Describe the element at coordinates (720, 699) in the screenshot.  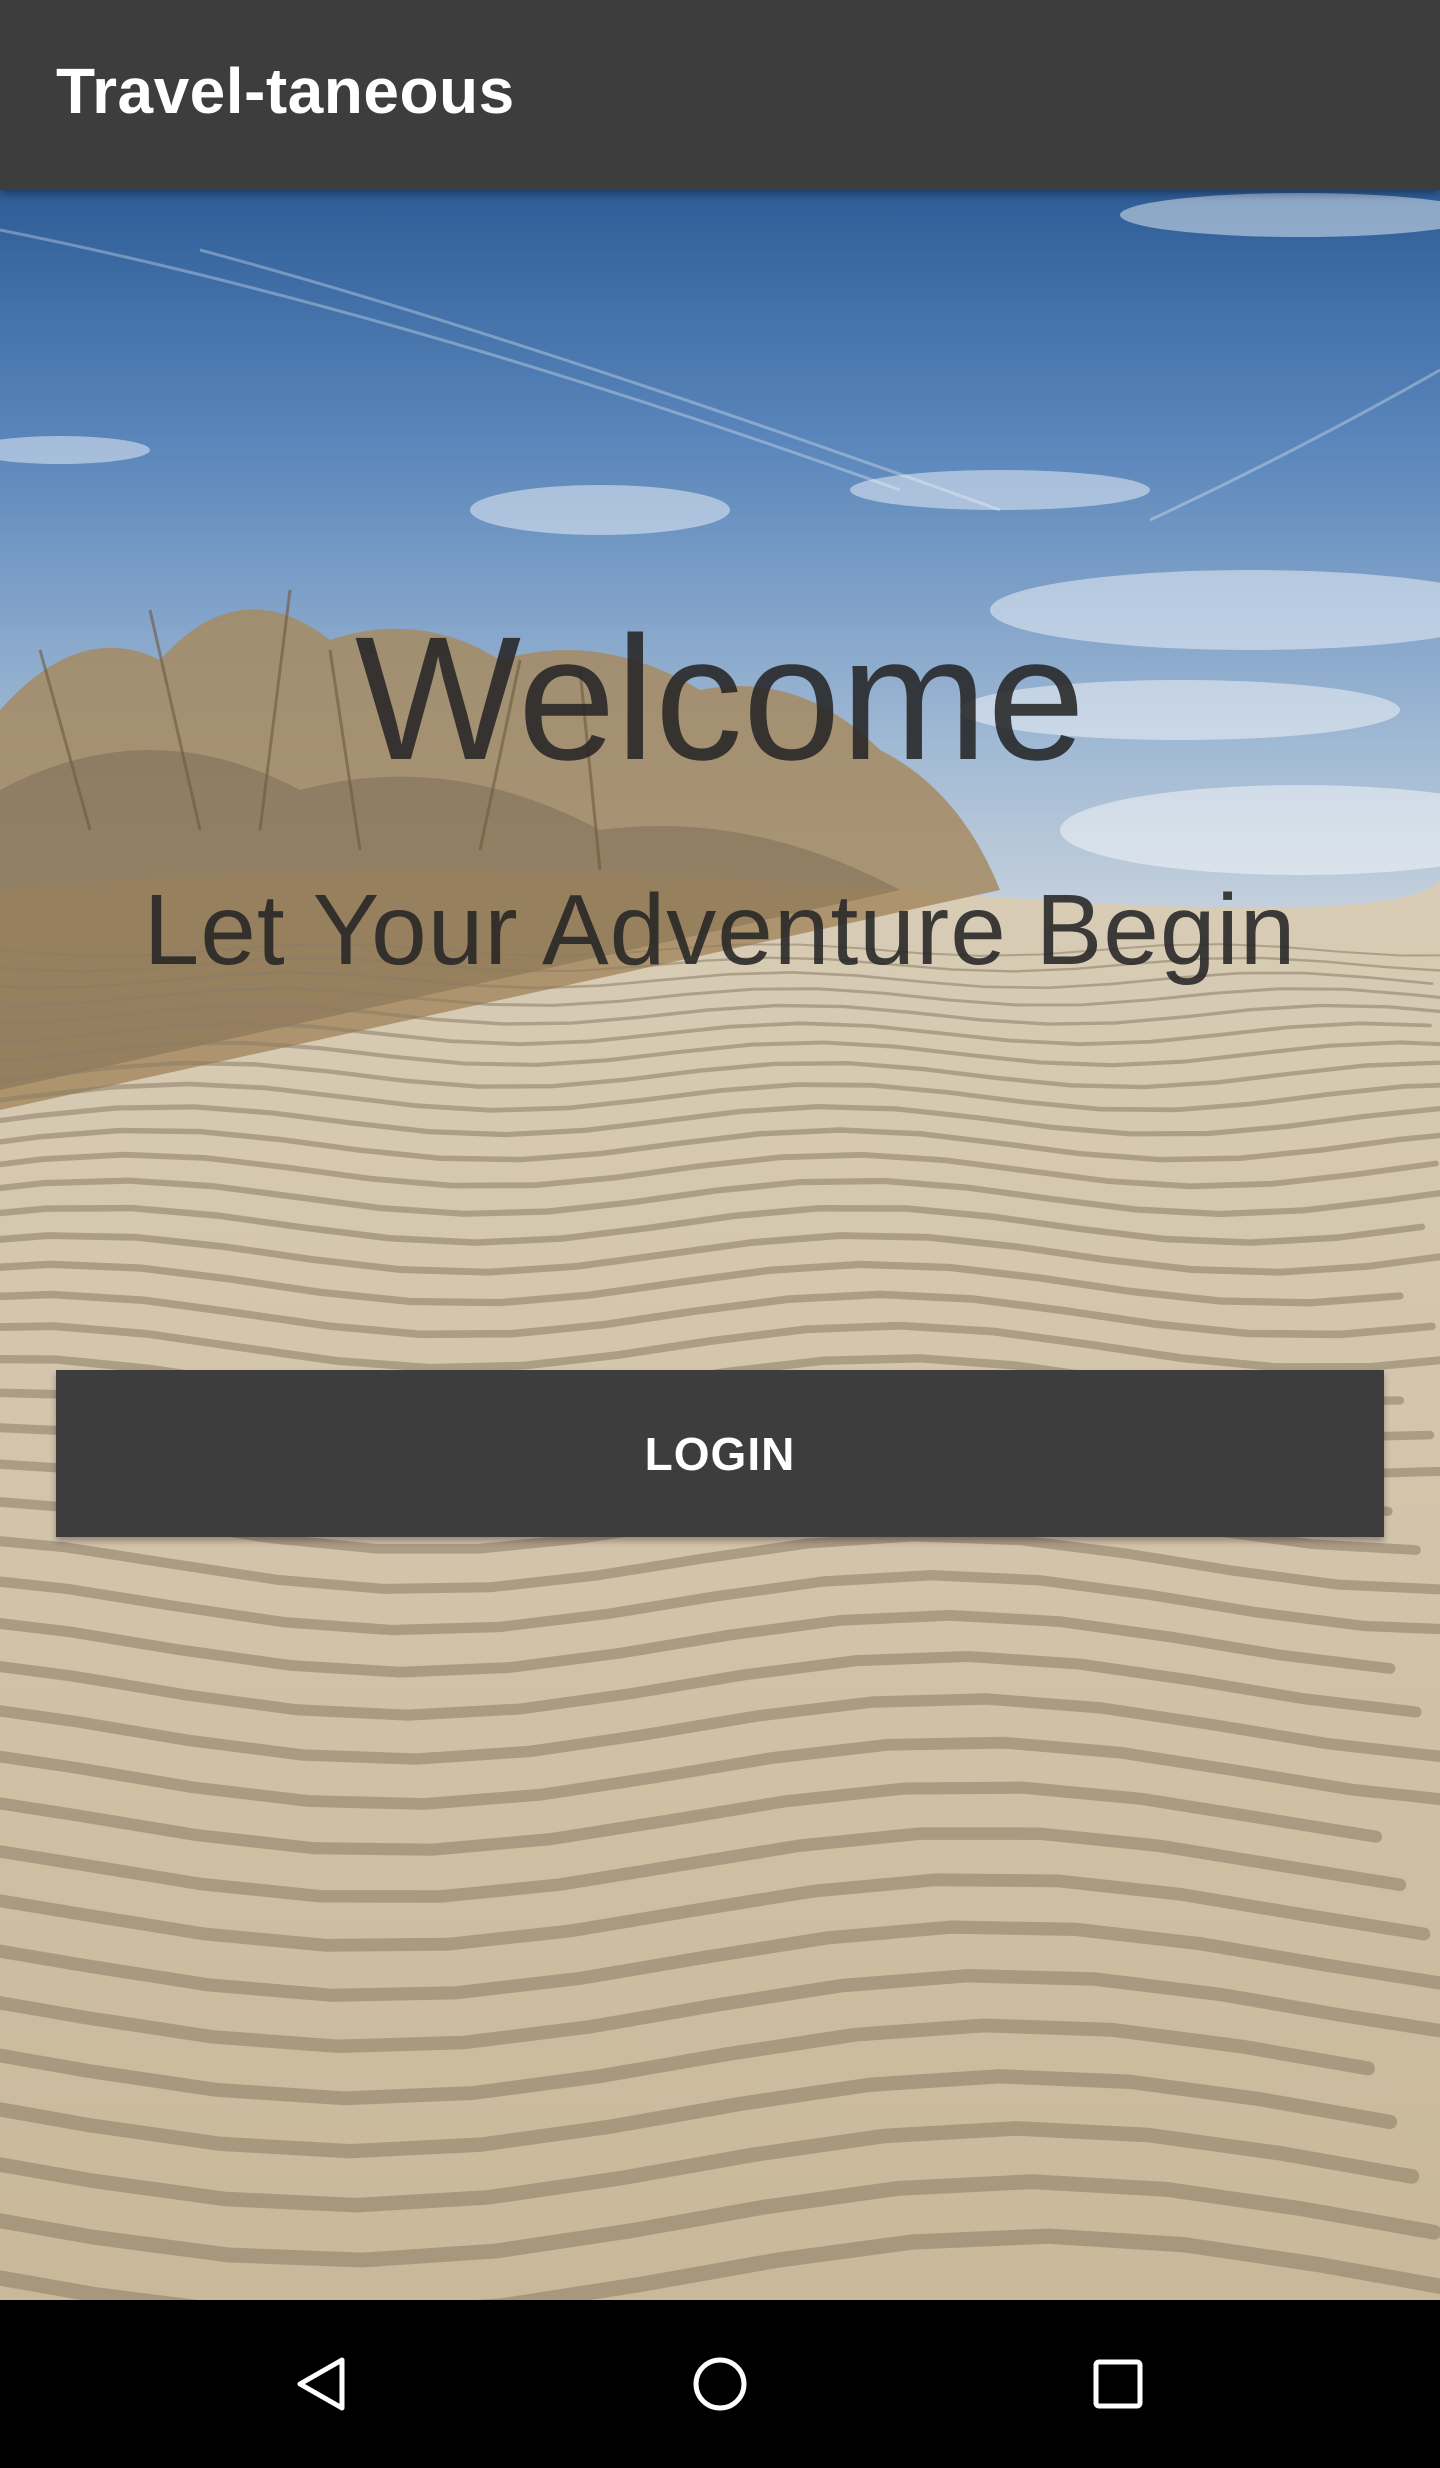
I see `welcome-heading: Welcome` at that location.